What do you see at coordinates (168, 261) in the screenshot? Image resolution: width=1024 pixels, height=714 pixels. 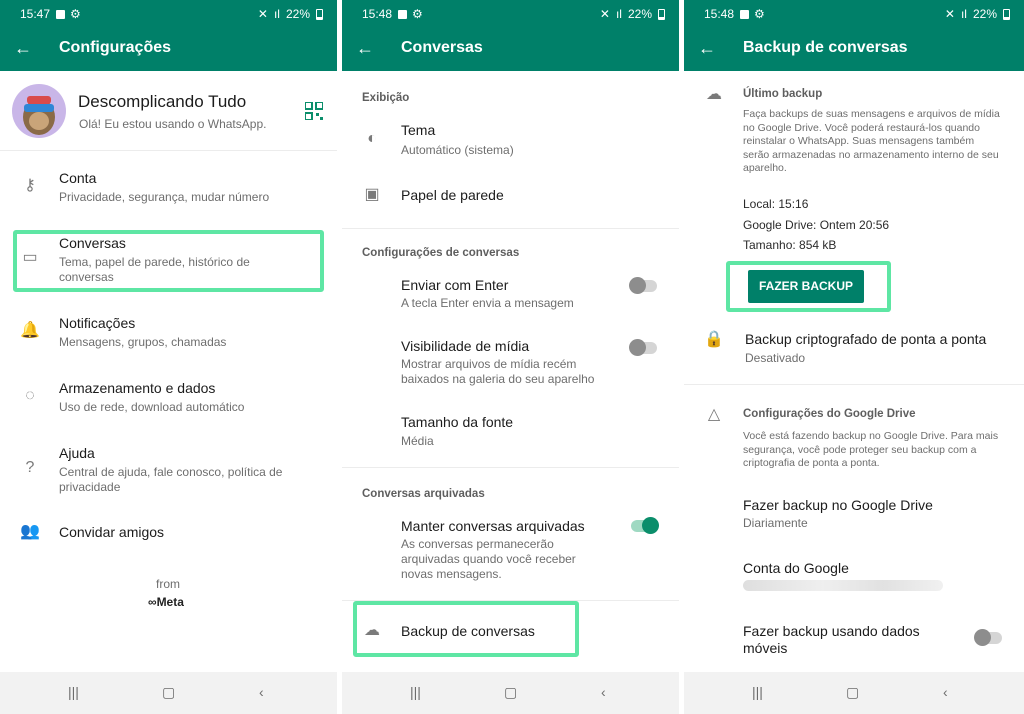 I see `highlight-box-conversas` at bounding box center [168, 261].